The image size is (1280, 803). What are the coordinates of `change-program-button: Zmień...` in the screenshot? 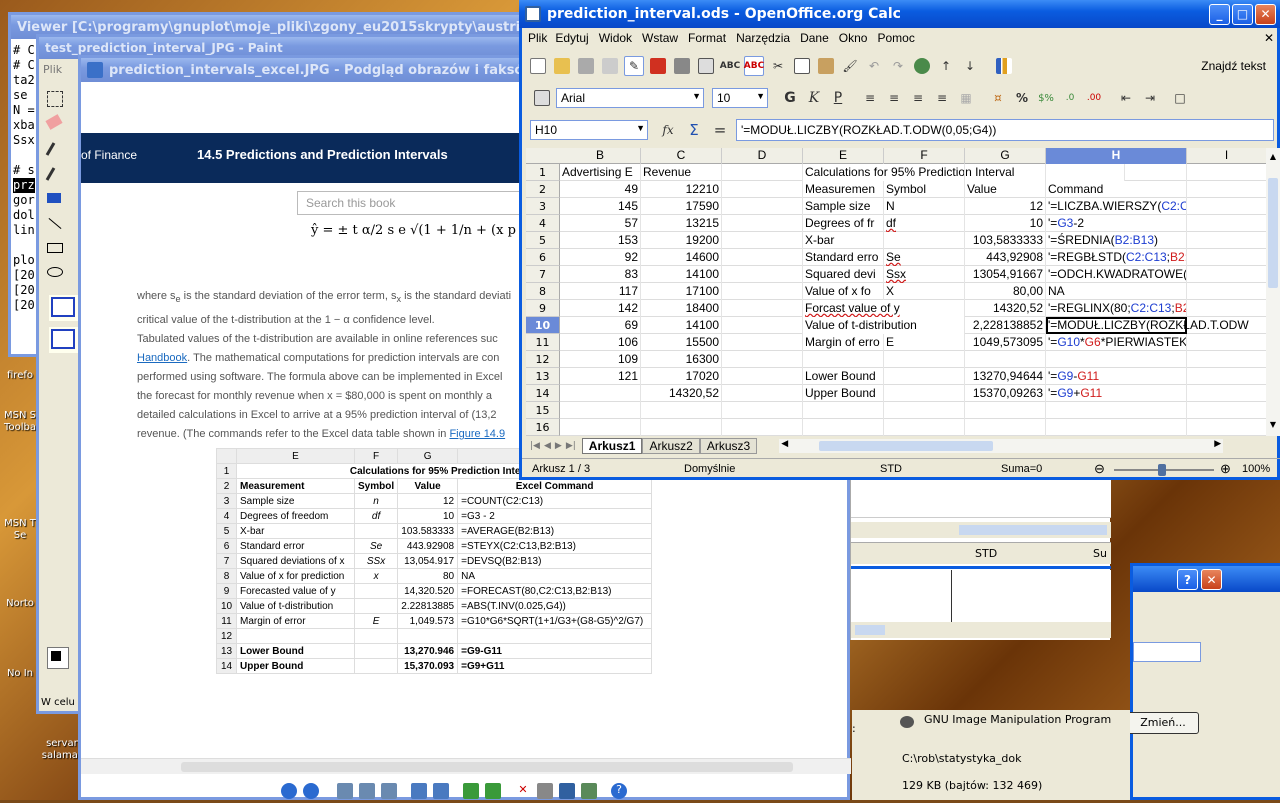 It's located at (1163, 723).